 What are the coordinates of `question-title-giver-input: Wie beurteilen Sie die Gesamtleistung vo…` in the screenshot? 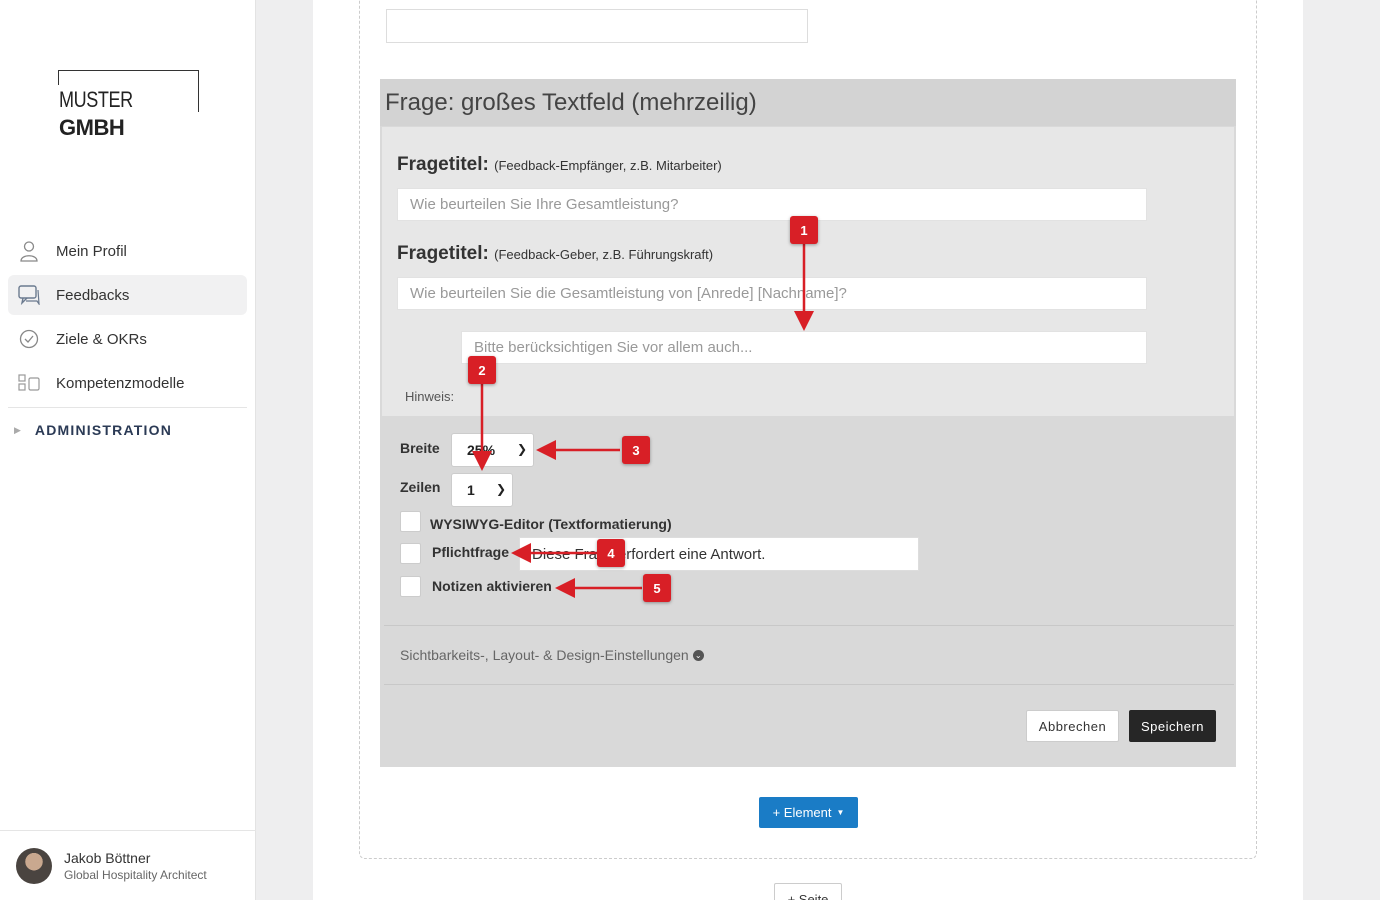 It's located at (772, 293).